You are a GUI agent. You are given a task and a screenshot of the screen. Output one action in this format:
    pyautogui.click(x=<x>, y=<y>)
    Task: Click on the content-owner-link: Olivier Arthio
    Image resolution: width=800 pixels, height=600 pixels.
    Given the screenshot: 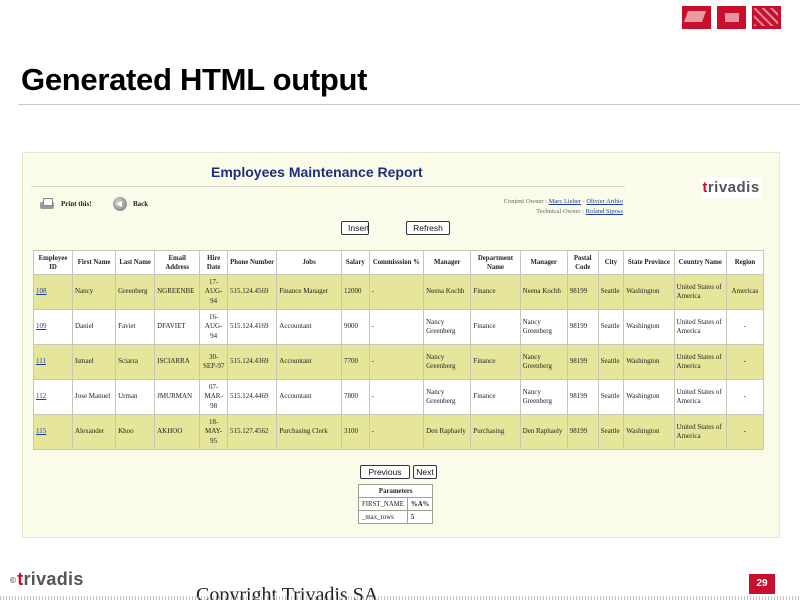 What is the action you would take?
    pyautogui.click(x=604, y=201)
    